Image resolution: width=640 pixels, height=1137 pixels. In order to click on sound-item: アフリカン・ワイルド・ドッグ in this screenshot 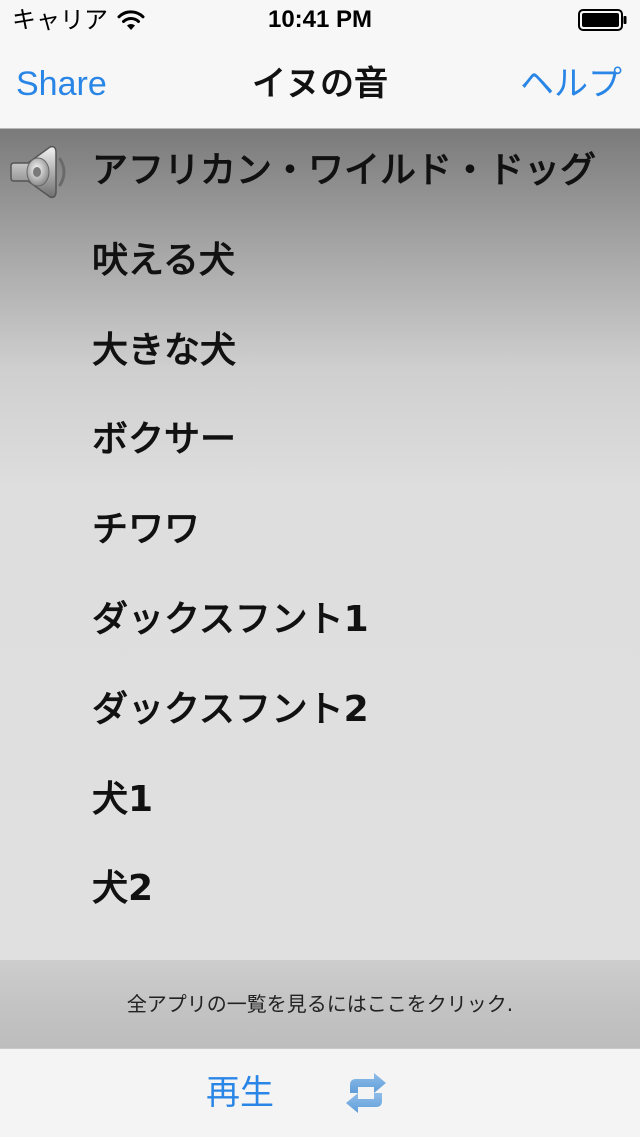, I will do `click(320, 174)`.